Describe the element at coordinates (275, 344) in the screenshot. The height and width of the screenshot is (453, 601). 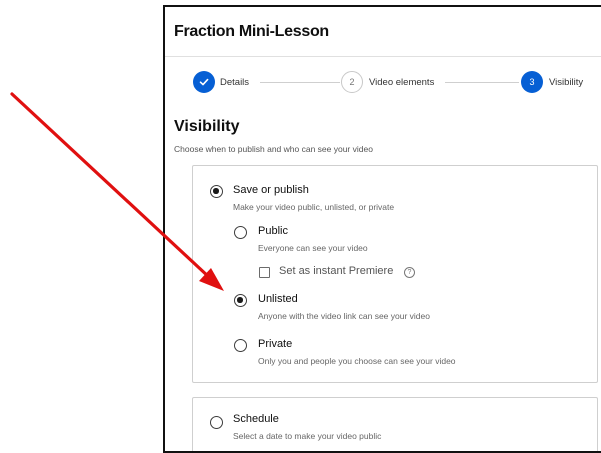
I see `private-label: Private` at that location.